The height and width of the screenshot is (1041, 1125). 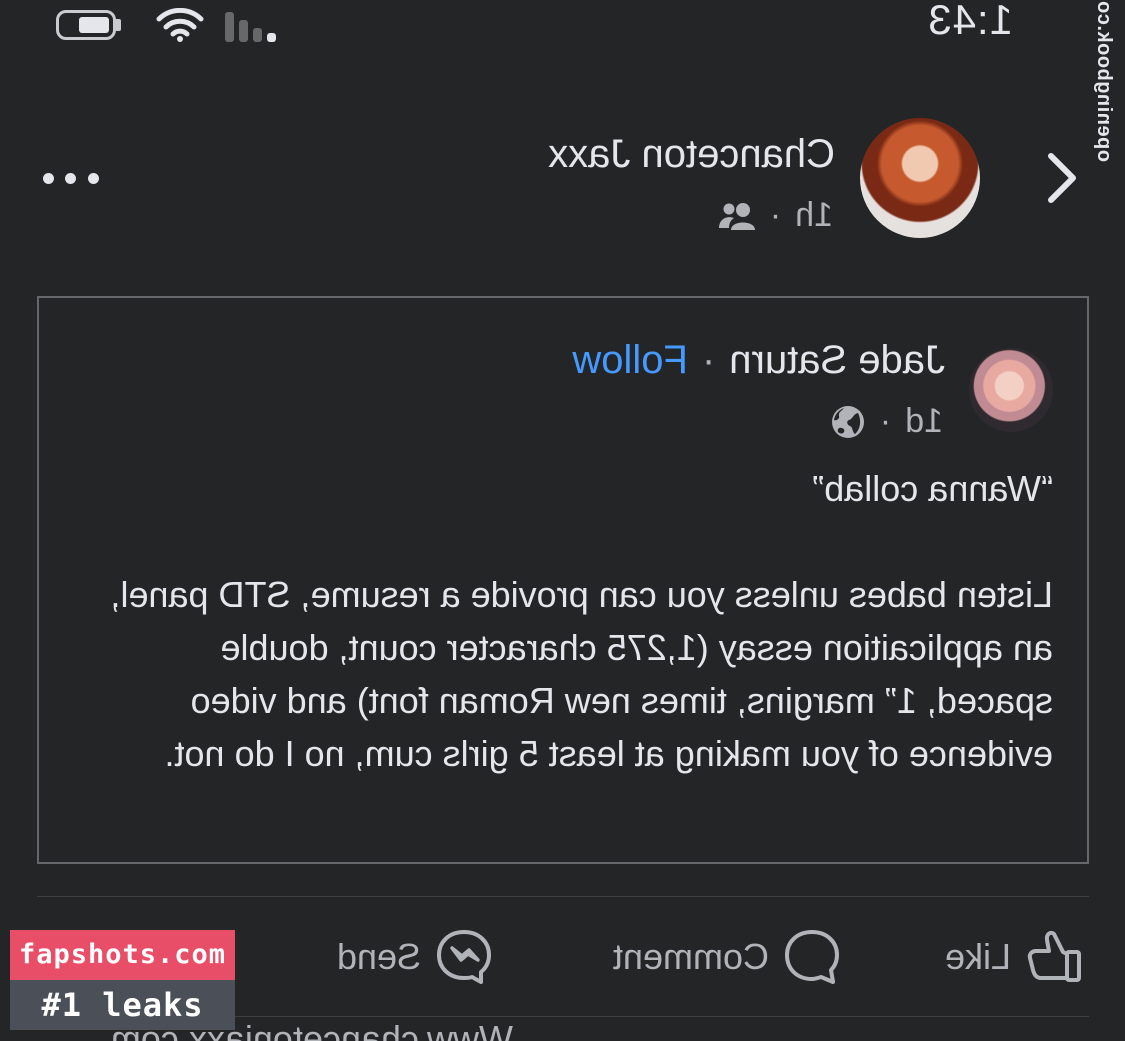 I want to click on battery-level, so click(x=94, y=25).